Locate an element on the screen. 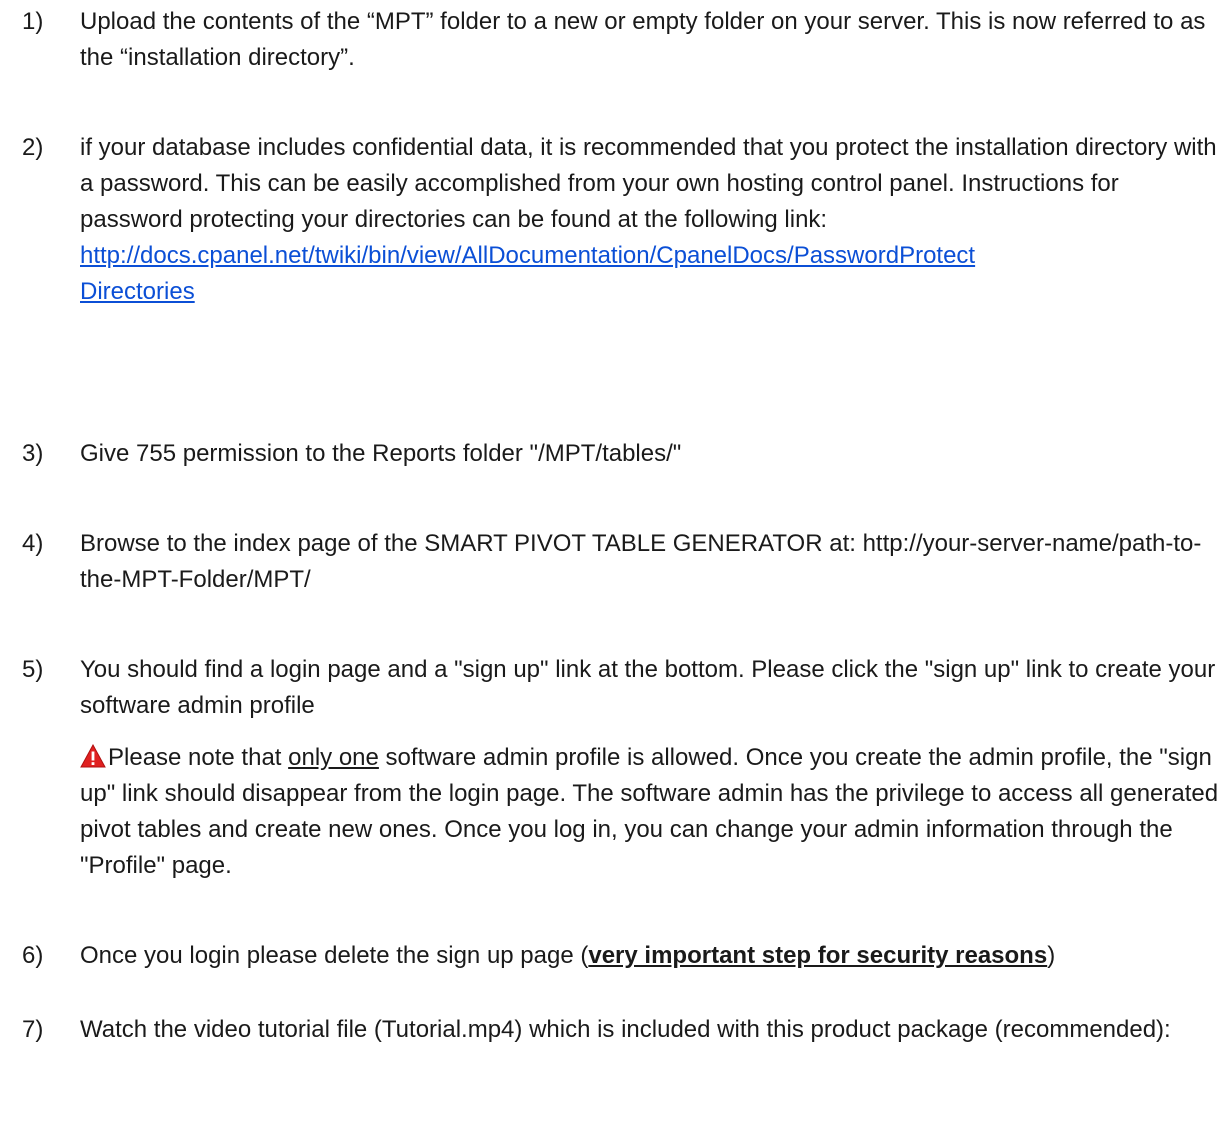 The height and width of the screenshot is (1130, 1220). warning-icon is located at coordinates (93, 756).